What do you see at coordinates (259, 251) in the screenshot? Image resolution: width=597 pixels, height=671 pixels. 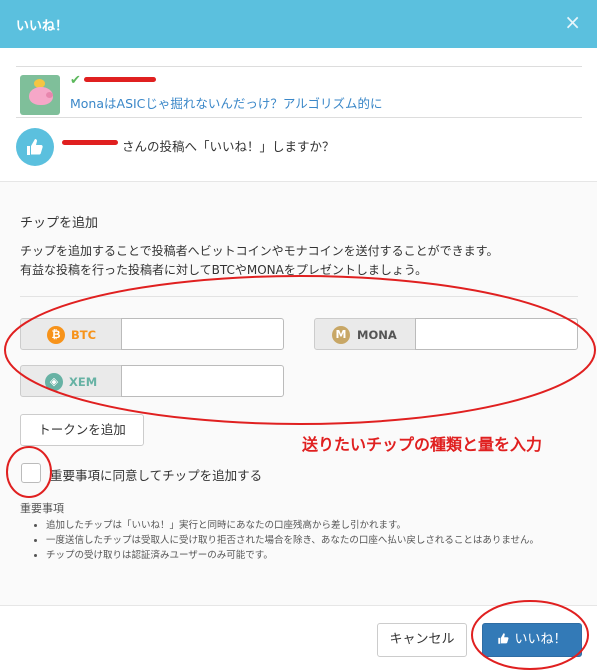 I see `tip-desc-line-1: チップを追加することで投稿者へビットコインやモナコインを送付することができます。` at bounding box center [259, 251].